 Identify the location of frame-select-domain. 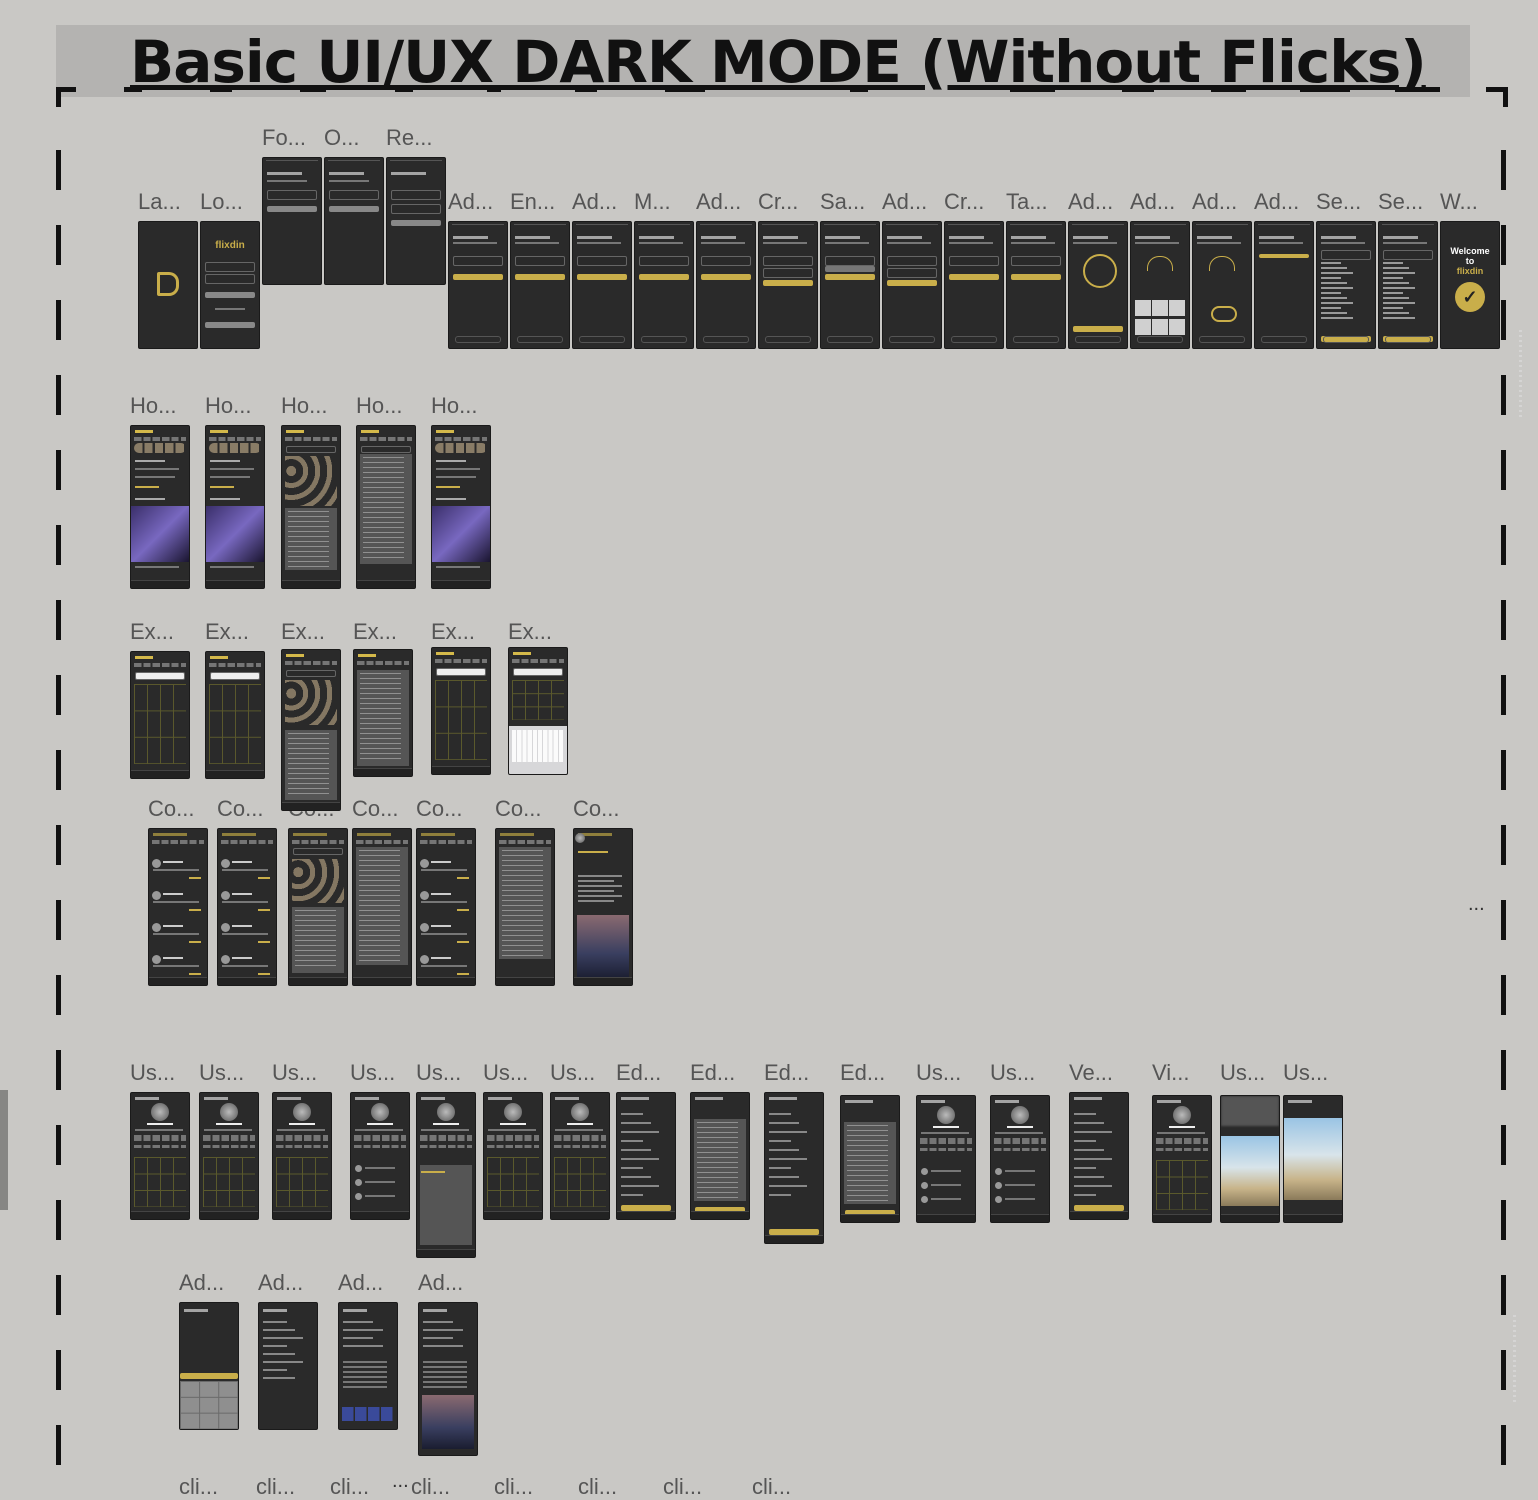
(1346, 285).